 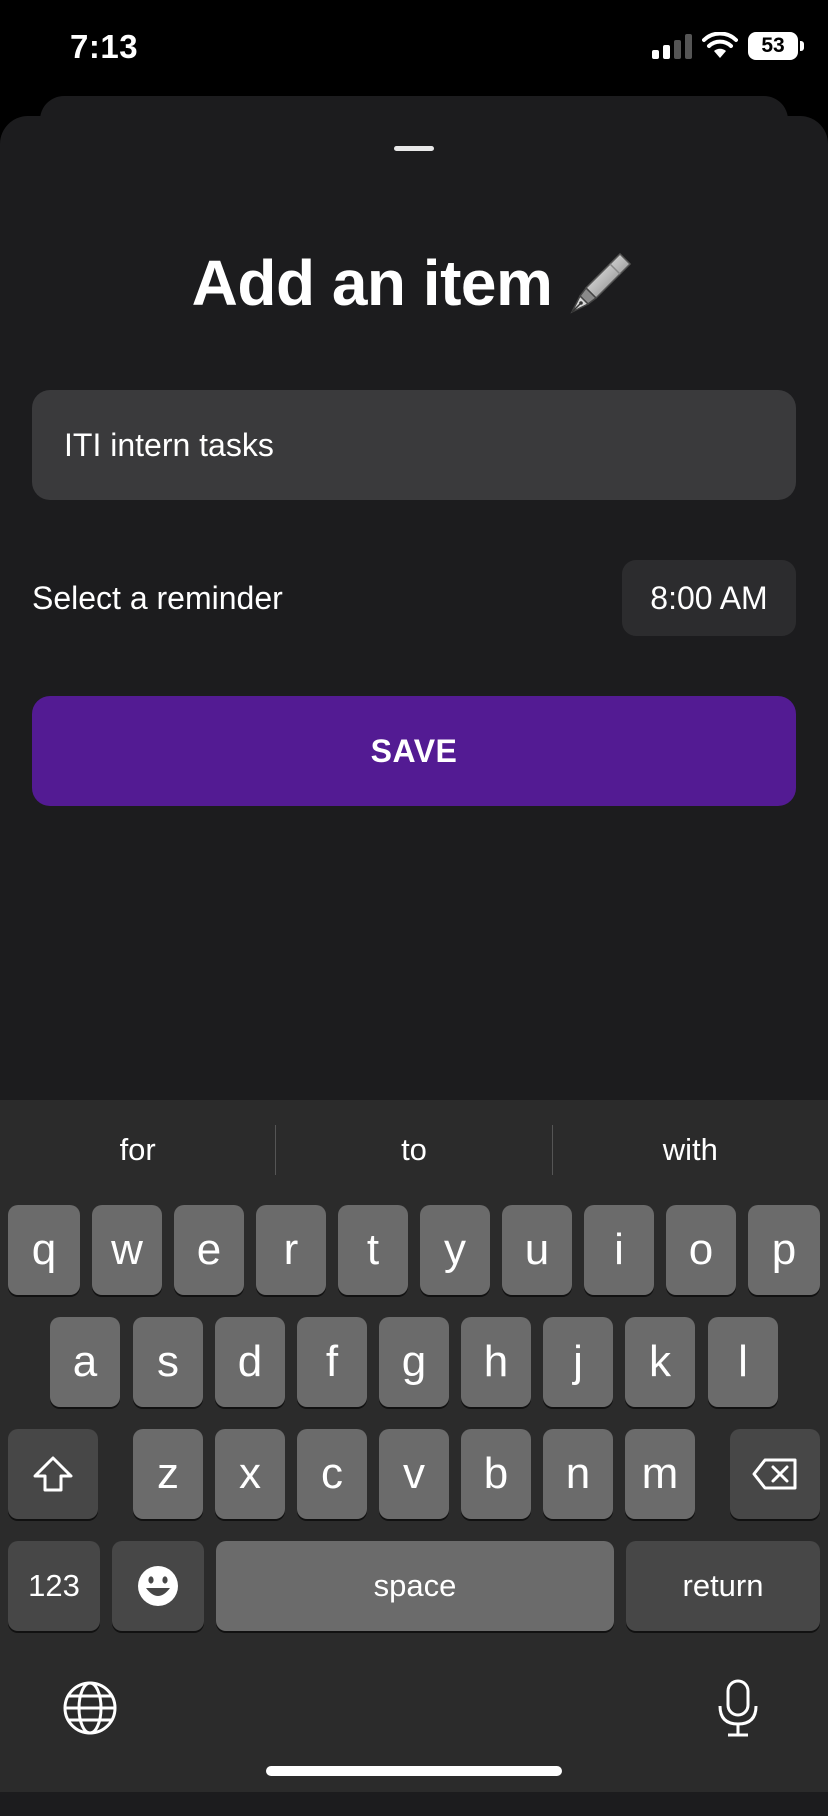 I want to click on reminder-time-value: 8:00 AM, so click(x=709, y=597).